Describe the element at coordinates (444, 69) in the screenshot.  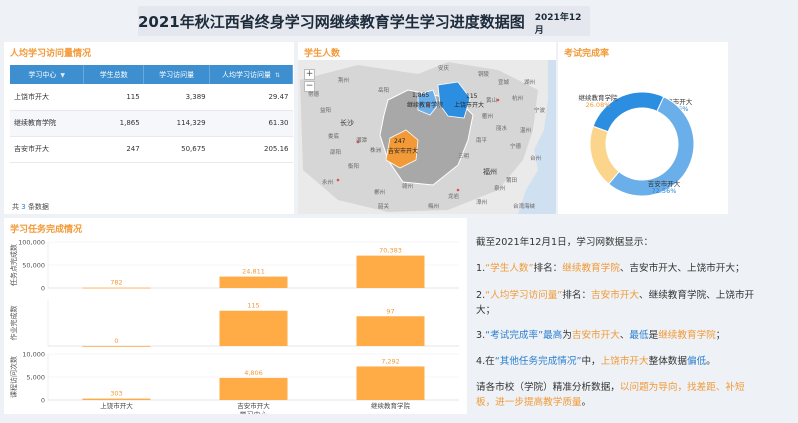
I see `city-label: 安庆` at that location.